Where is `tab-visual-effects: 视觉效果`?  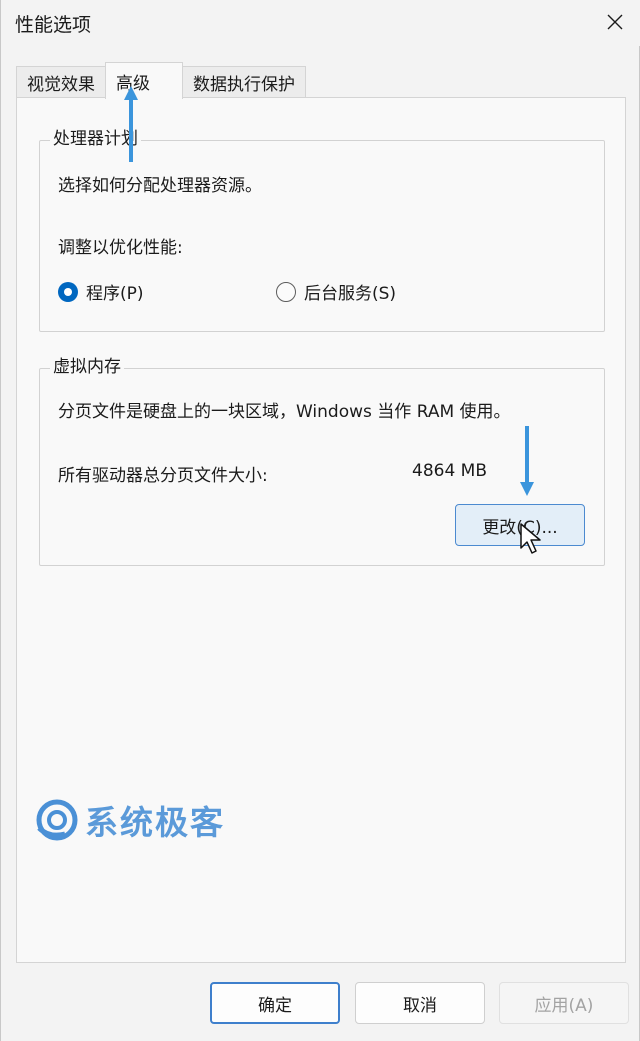
tab-visual-effects: 视觉效果 is located at coordinates (61, 82).